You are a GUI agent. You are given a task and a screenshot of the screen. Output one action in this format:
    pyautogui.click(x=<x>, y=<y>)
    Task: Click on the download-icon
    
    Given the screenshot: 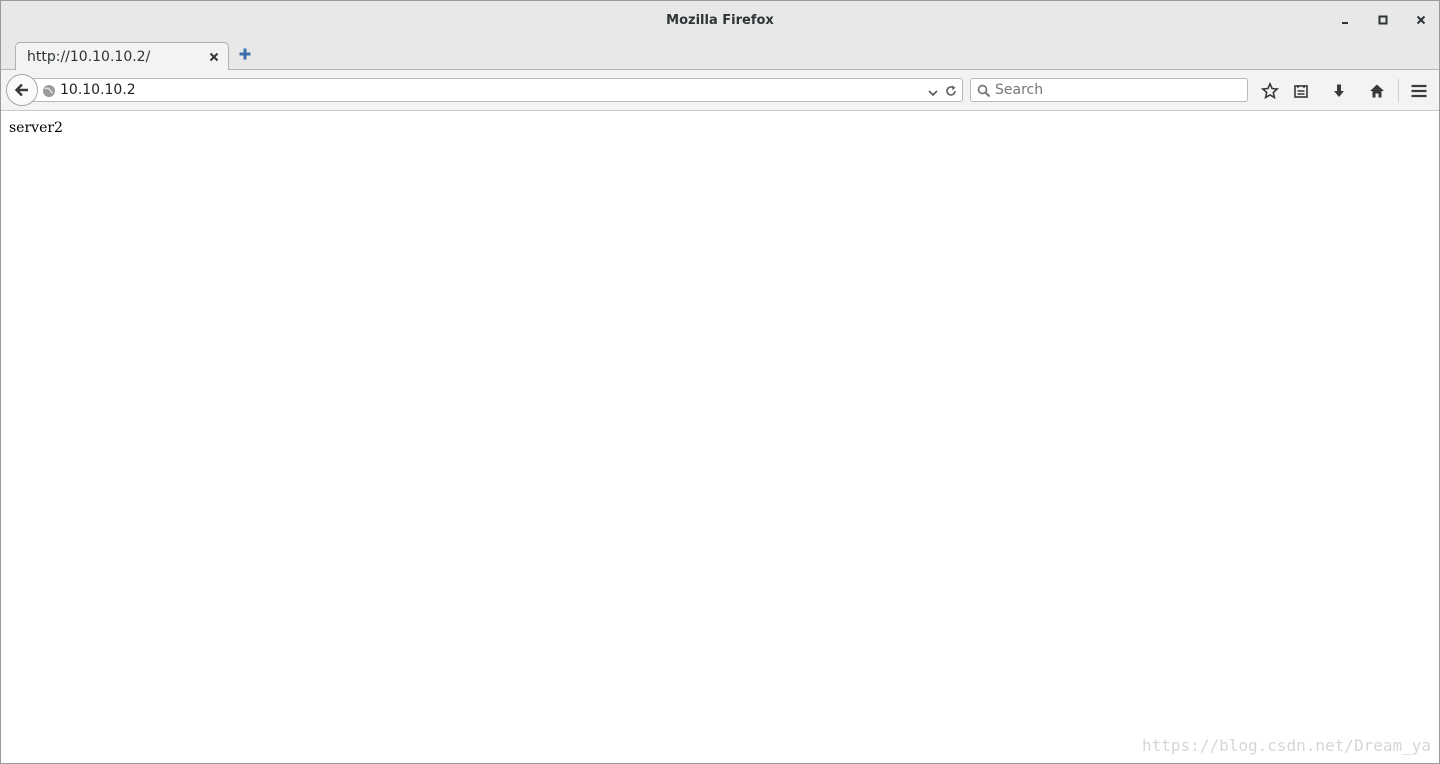 What is the action you would take?
    pyautogui.click(x=1339, y=90)
    